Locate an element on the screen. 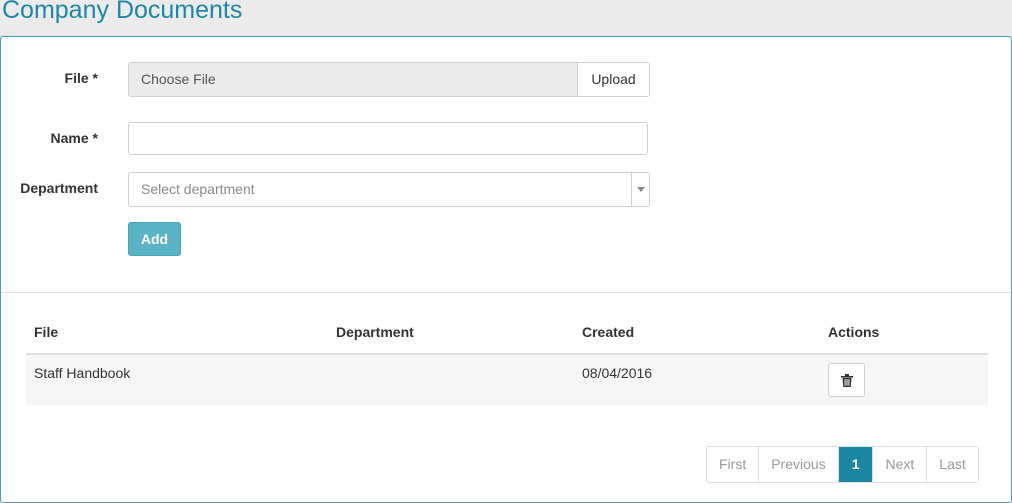 This screenshot has height=503, width=1012. trash-icon is located at coordinates (846, 380).